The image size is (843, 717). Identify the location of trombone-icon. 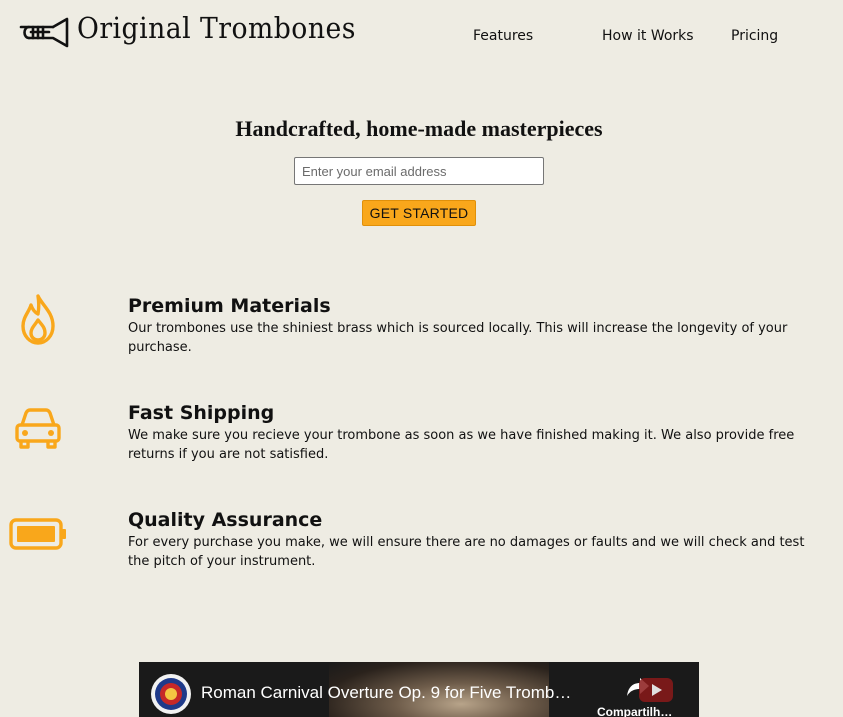
(44, 32).